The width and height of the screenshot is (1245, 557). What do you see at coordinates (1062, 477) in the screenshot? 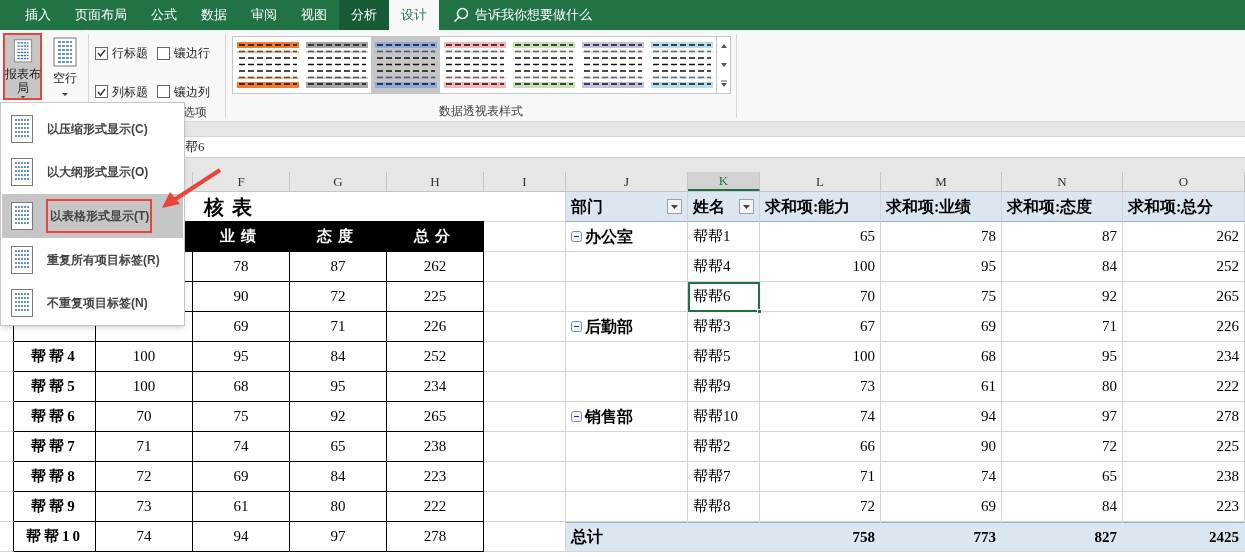
I see `pivot-cell: 65` at bounding box center [1062, 477].